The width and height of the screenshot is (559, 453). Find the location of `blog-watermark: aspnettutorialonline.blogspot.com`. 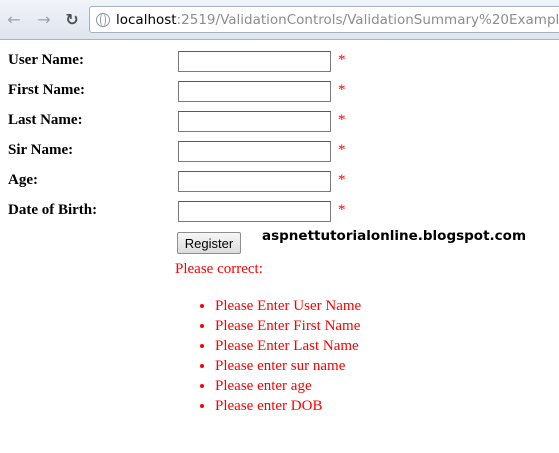

blog-watermark: aspnettutorialonline.blogspot.com is located at coordinates (394, 236).